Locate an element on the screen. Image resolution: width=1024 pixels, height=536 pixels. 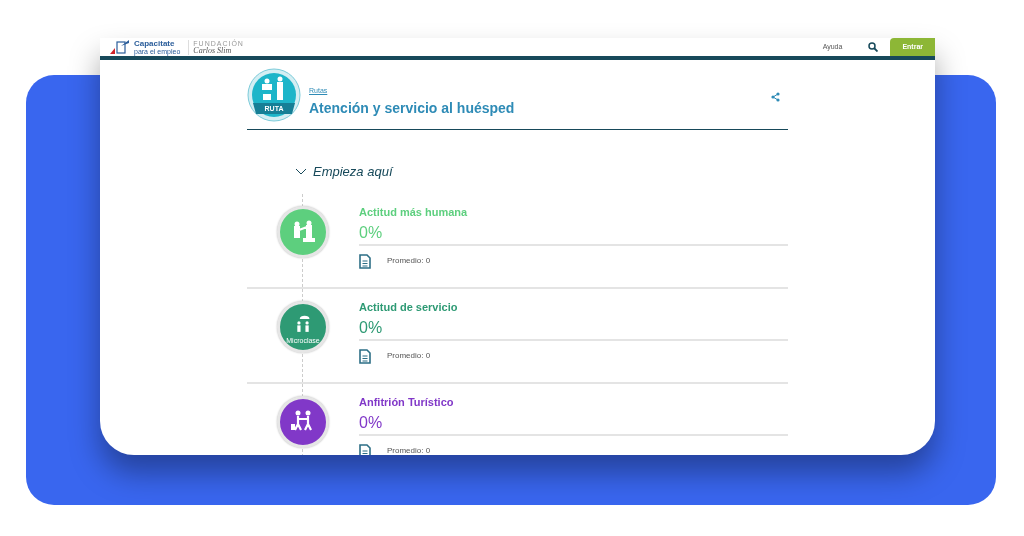
logo-title: Capacitate is located at coordinates (155, 43).